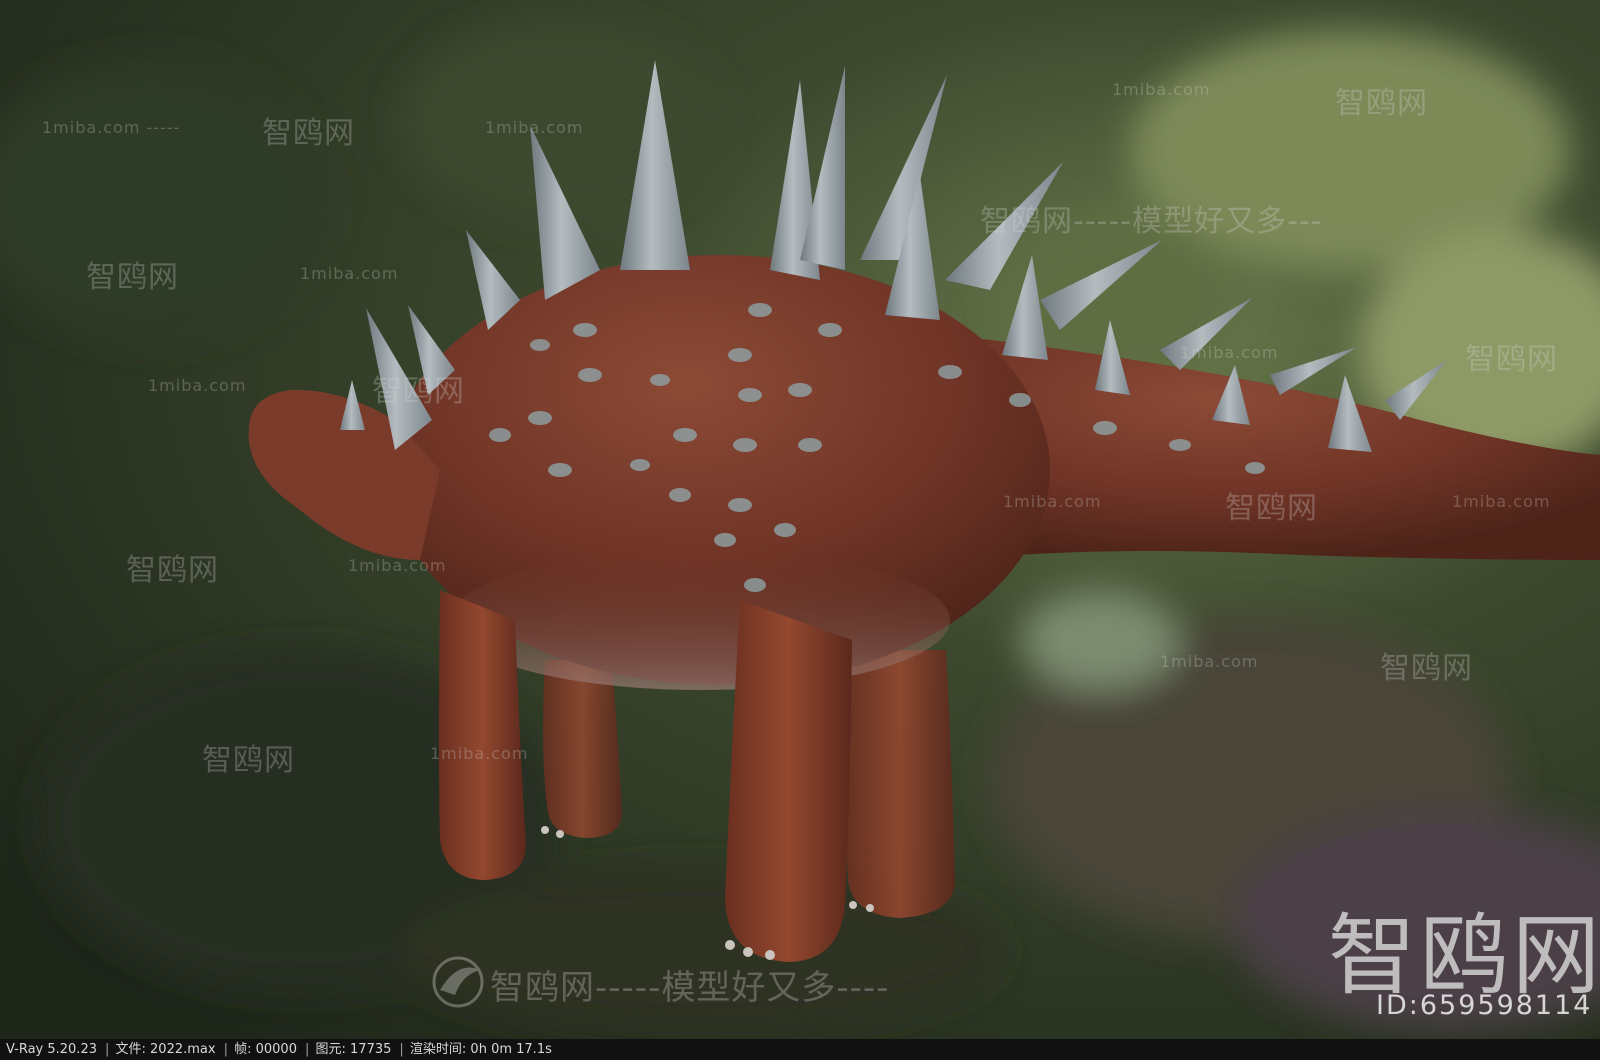 The height and width of the screenshot is (1060, 1600). What do you see at coordinates (582, 749) in the screenshot?
I see `rear-far-leg` at bounding box center [582, 749].